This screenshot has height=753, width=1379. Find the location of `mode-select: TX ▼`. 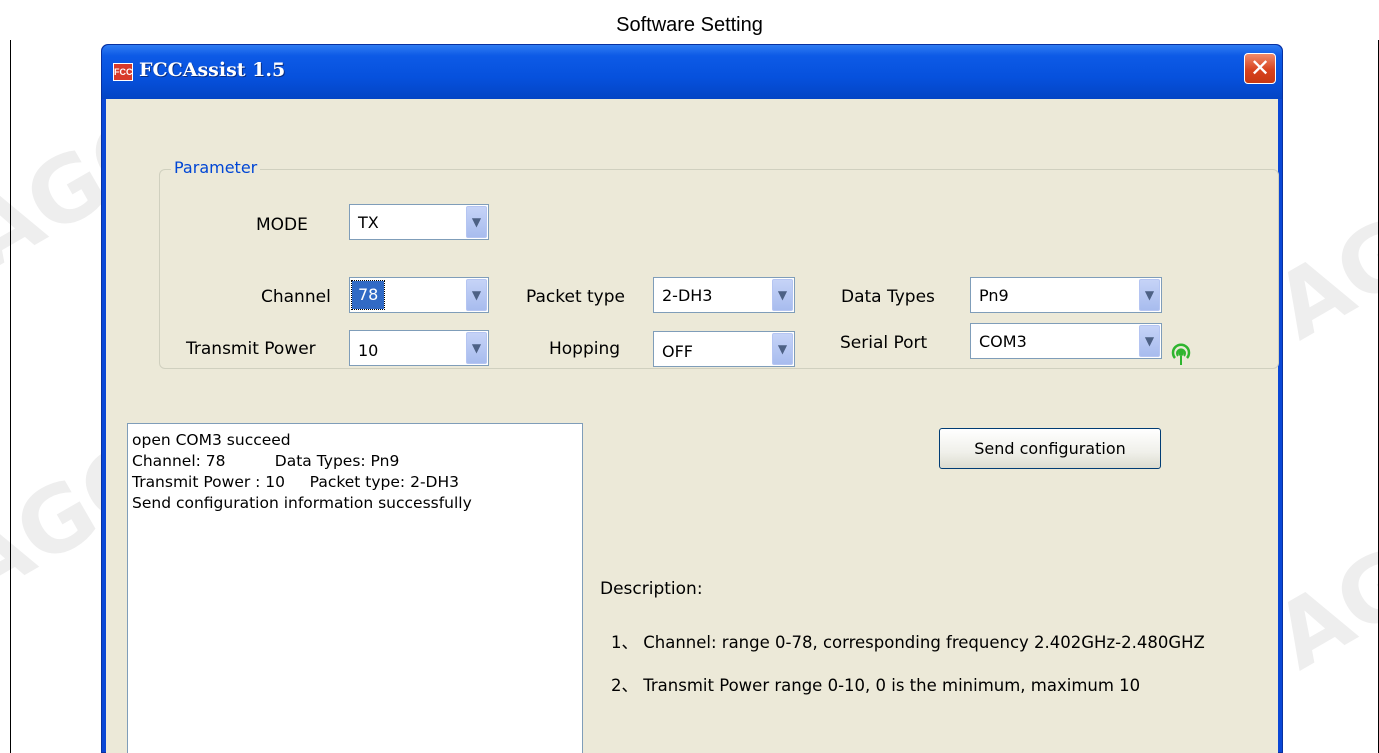

mode-select: TX ▼ is located at coordinates (419, 222).